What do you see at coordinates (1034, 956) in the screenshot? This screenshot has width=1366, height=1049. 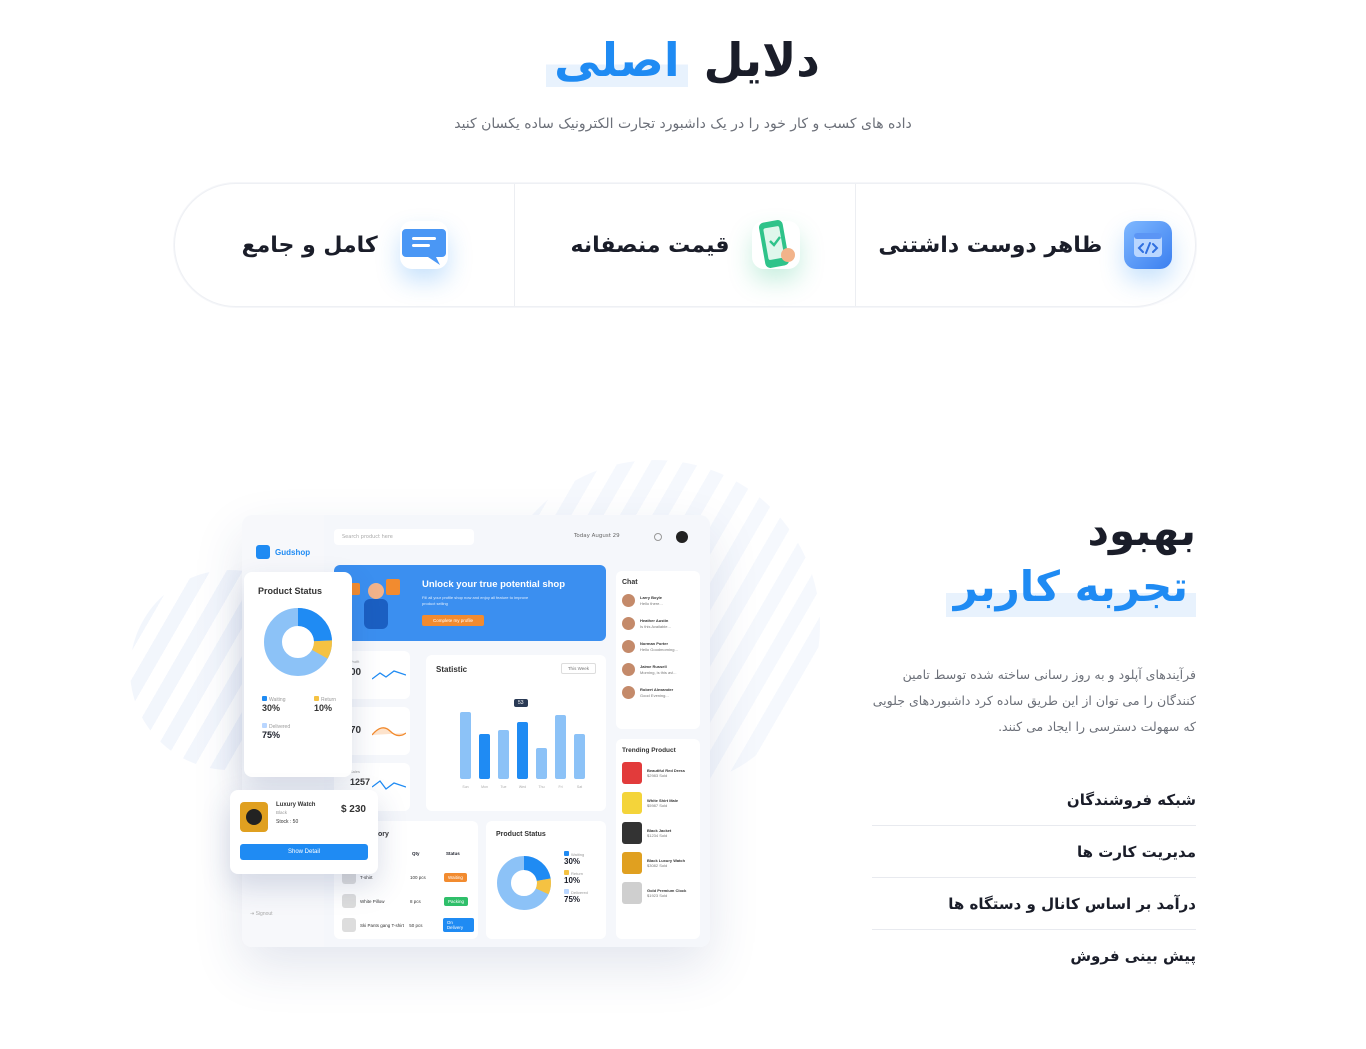 I see `ux-list-item: پیش بینی فروش` at bounding box center [1034, 956].